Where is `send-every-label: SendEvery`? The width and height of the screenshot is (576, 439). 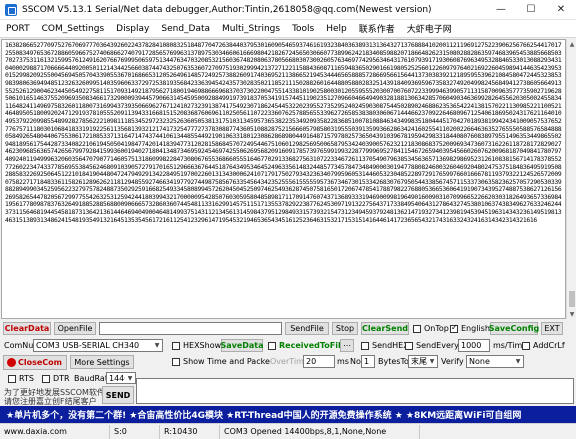 send-every-label: SendEvery is located at coordinates (437, 345).